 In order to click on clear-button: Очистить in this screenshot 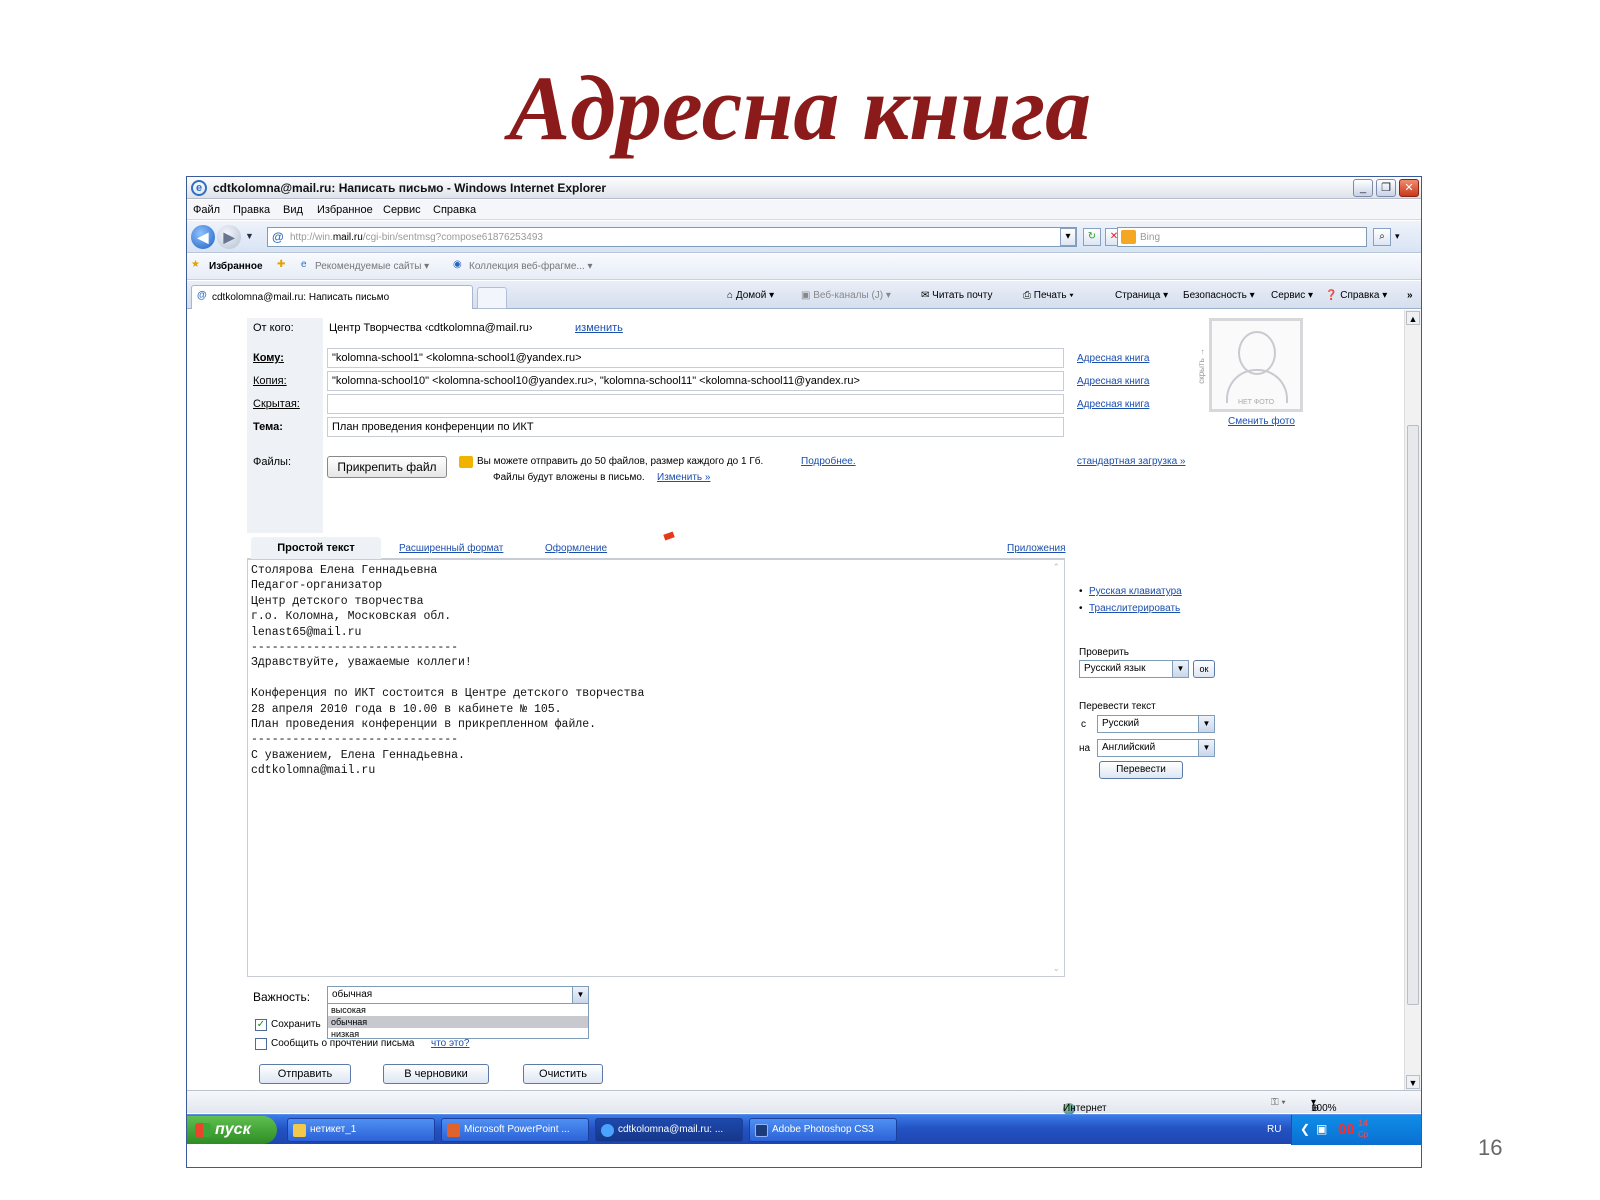, I will do `click(563, 1074)`.